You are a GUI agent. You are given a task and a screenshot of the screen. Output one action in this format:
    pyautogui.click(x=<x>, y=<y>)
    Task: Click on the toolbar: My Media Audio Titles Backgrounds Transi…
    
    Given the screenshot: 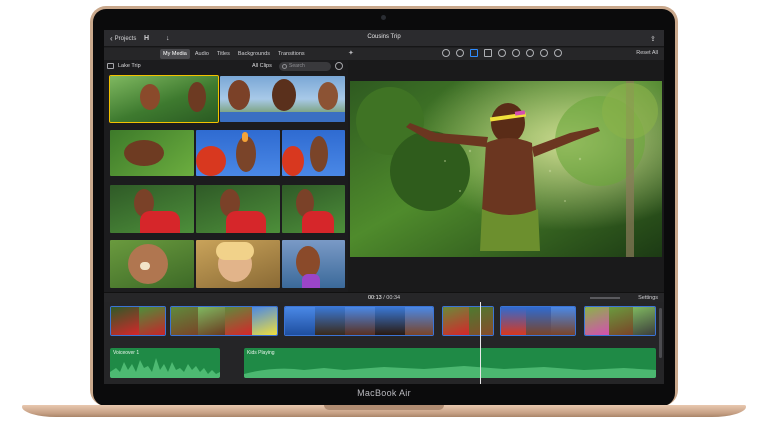 What is the action you would take?
    pyautogui.click(x=384, y=54)
    